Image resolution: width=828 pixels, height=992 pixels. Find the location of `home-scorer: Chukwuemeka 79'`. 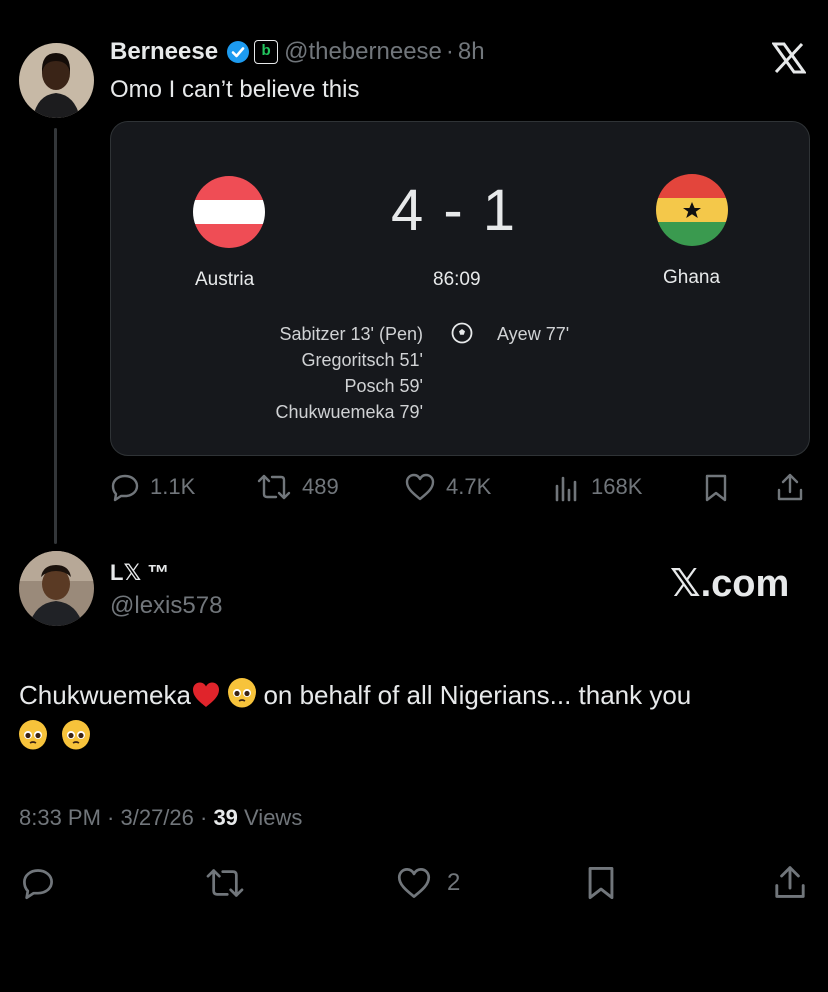

home-scorer: Chukwuemeka 79' is located at coordinates (349, 412).